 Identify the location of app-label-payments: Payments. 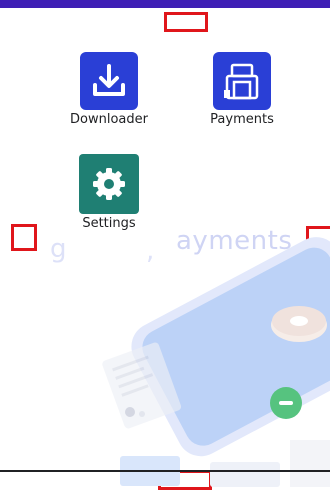
(242, 119).